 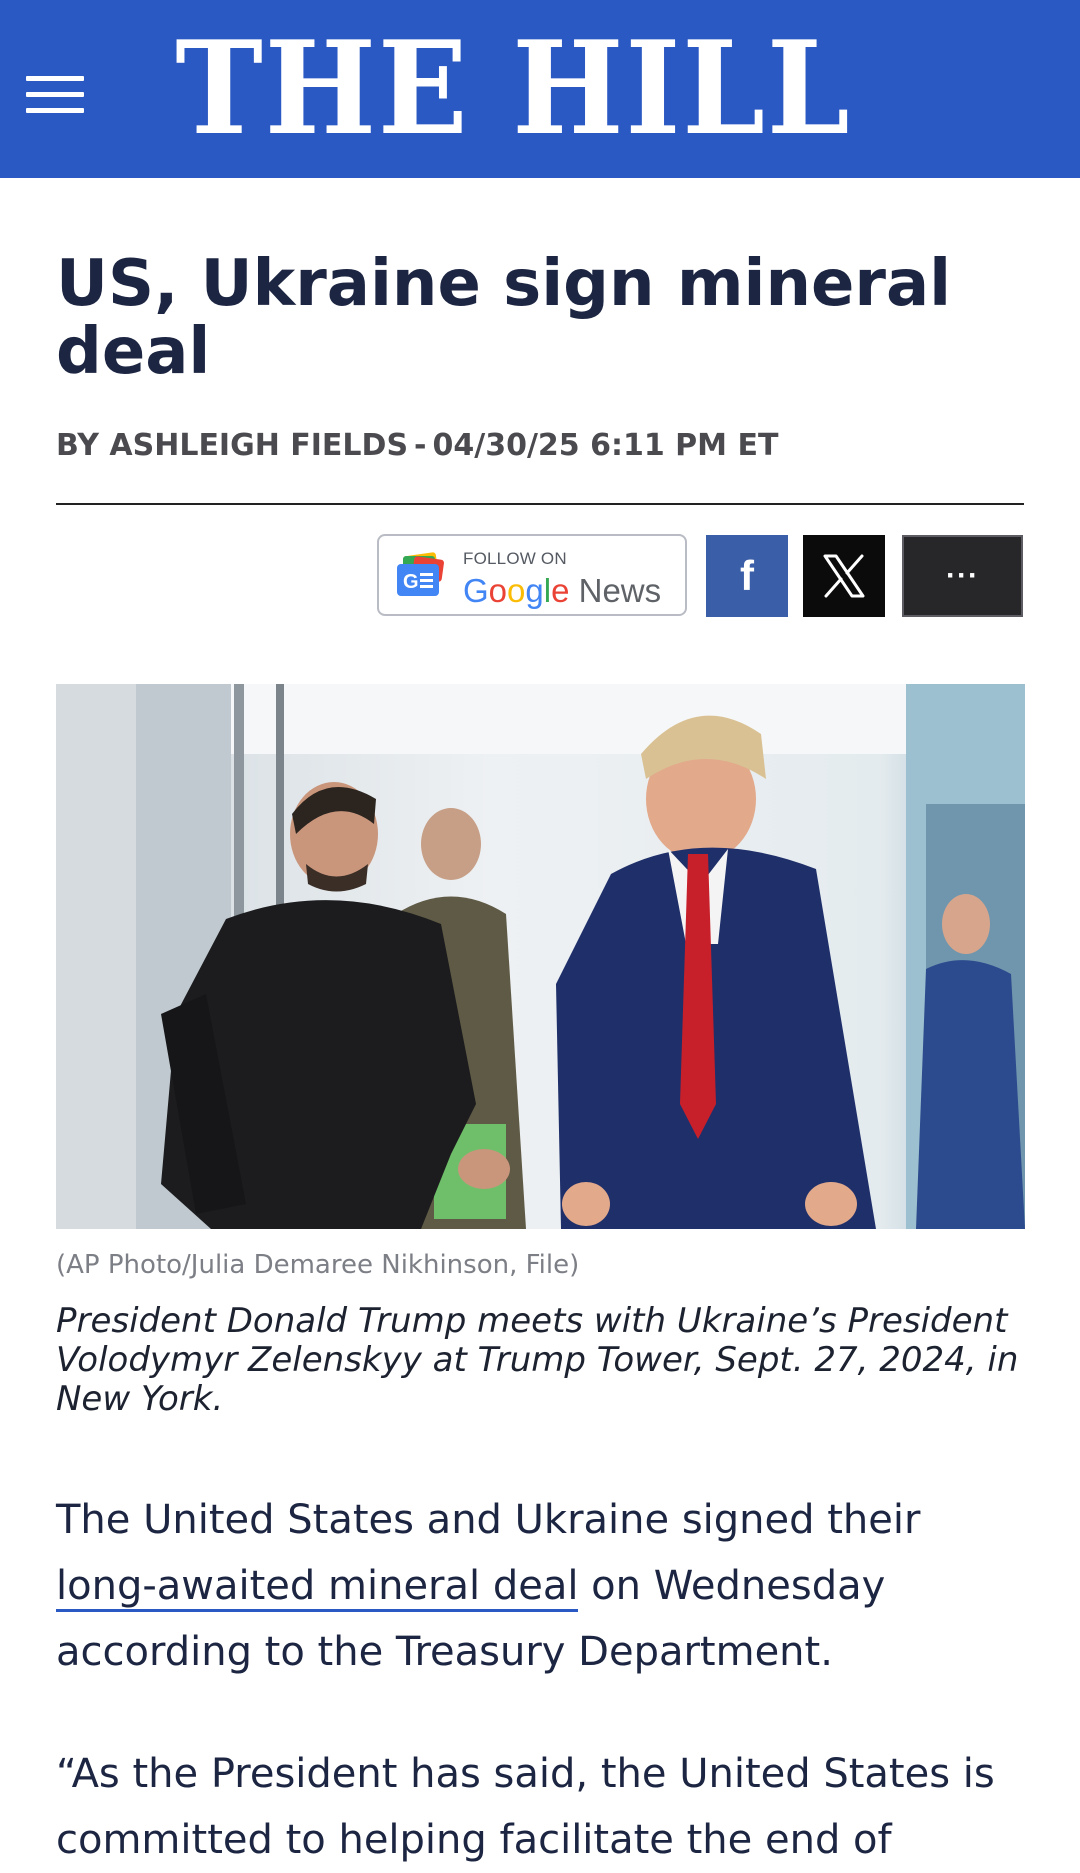 What do you see at coordinates (476, 590) in the screenshot?
I see `google-letter: G` at bounding box center [476, 590].